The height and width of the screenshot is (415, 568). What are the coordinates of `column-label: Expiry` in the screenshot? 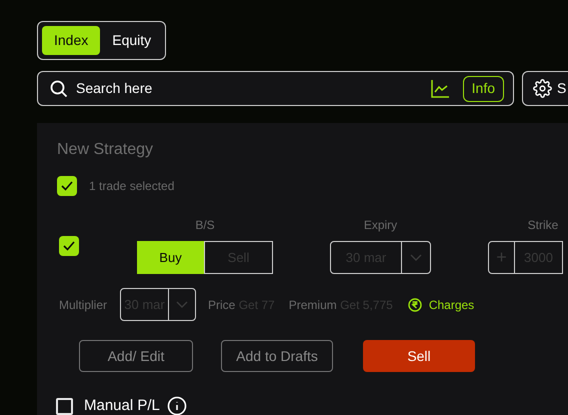 It's located at (381, 225).